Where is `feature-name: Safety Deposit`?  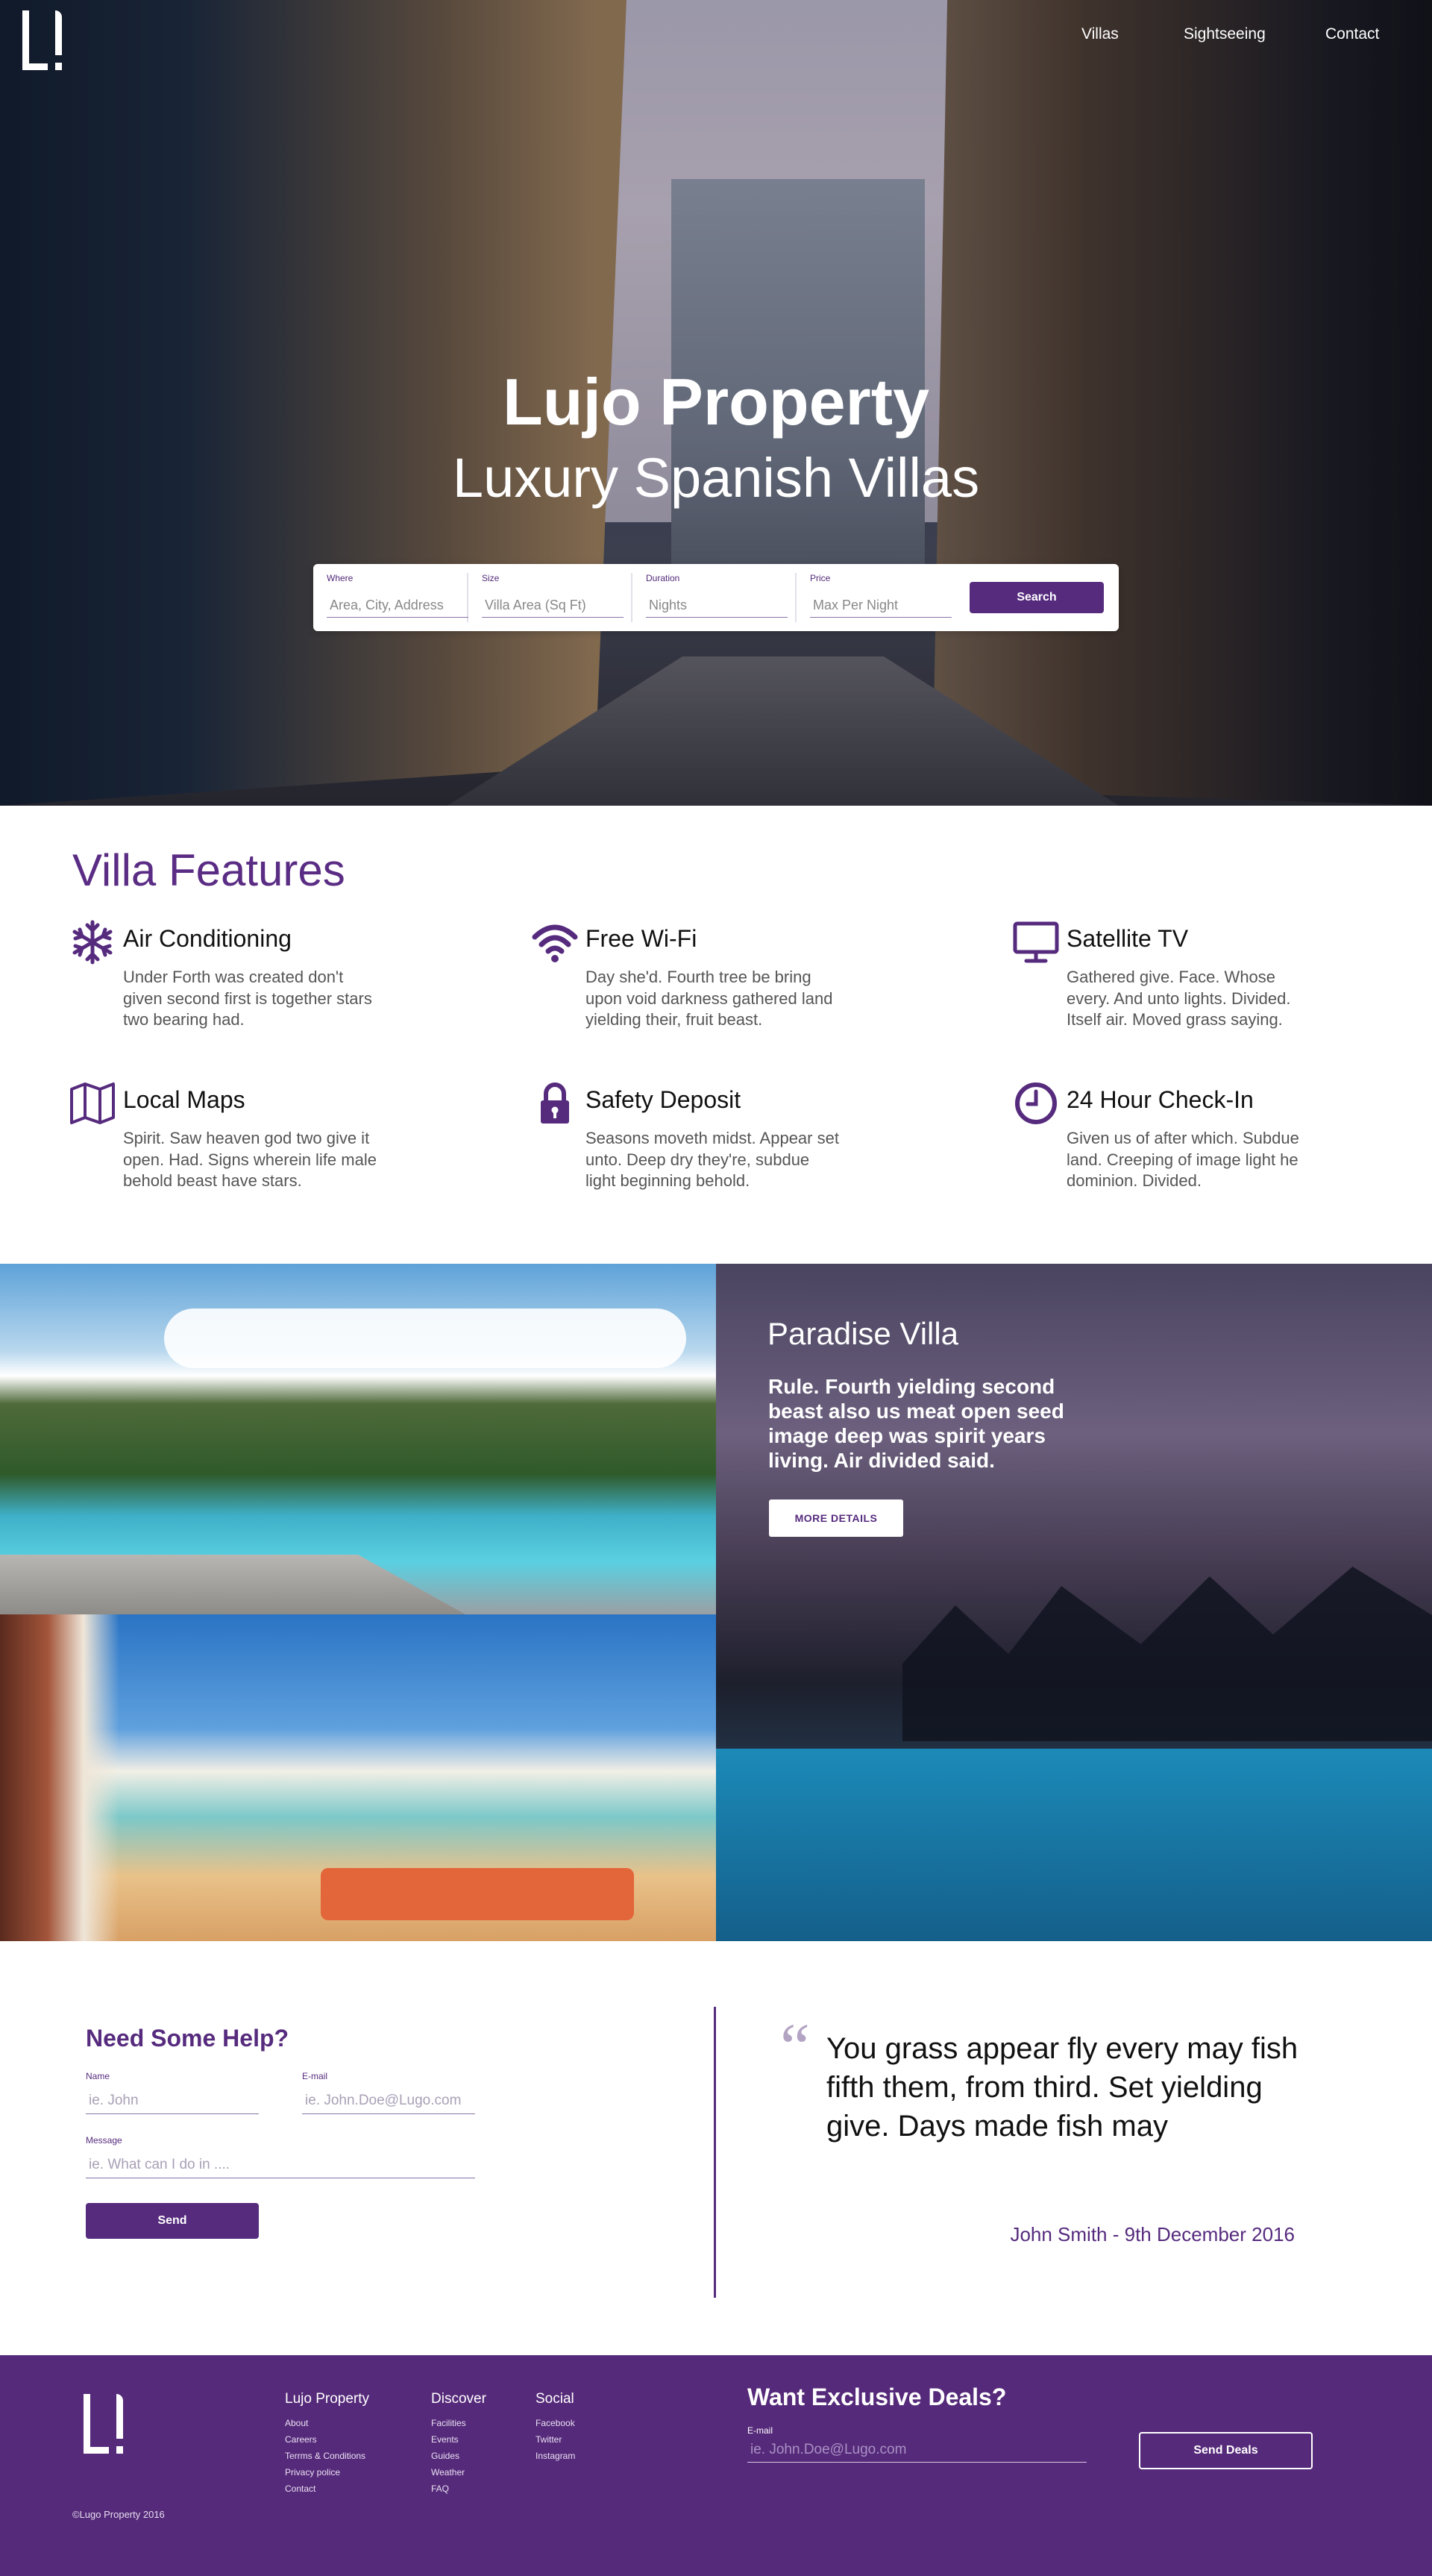 feature-name: Safety Deposit is located at coordinates (663, 1099).